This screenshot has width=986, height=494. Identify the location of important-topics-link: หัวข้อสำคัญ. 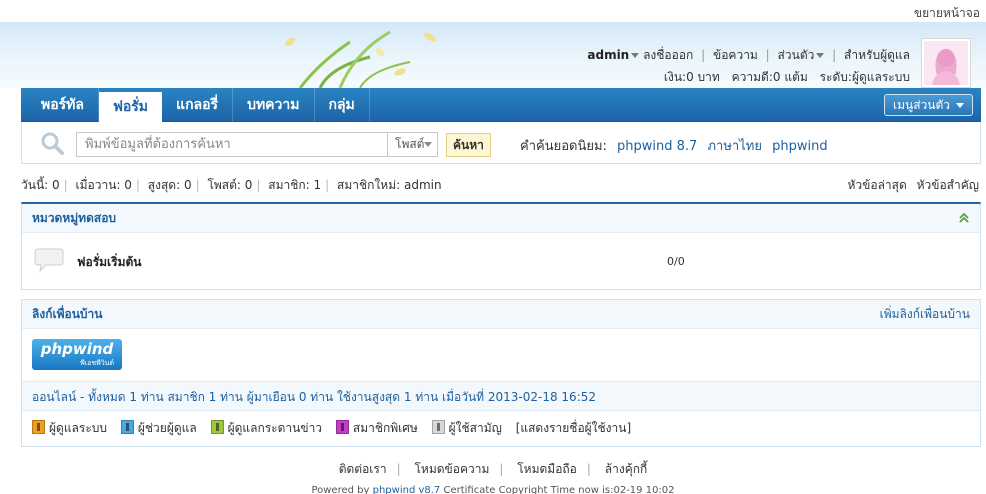
(948, 185).